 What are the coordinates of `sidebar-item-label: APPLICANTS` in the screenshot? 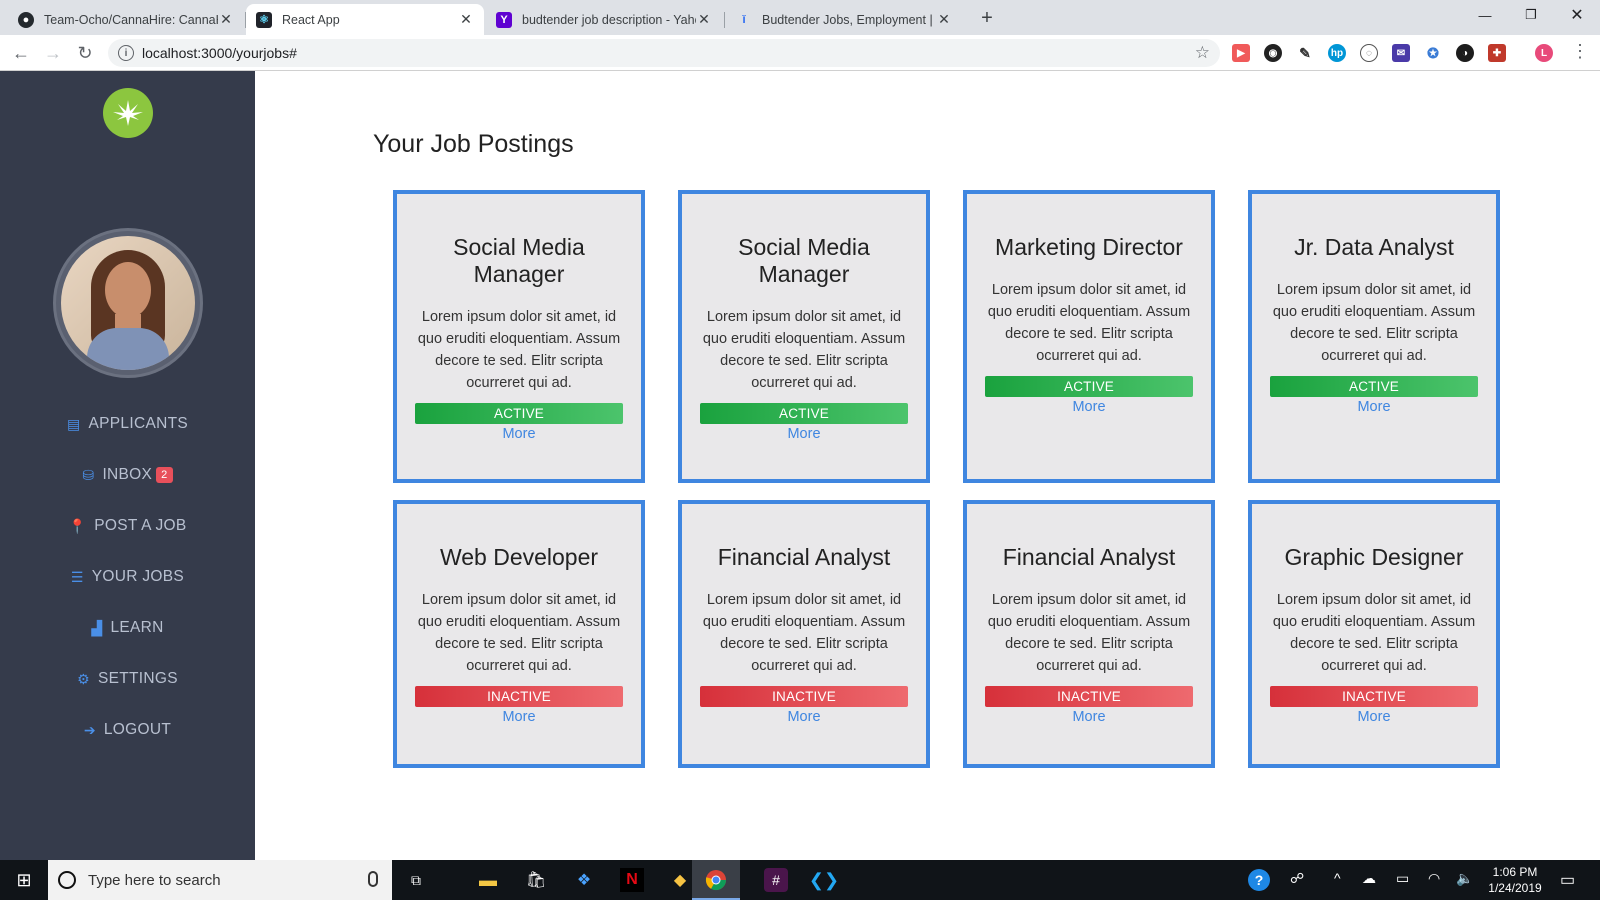 It's located at (138, 423).